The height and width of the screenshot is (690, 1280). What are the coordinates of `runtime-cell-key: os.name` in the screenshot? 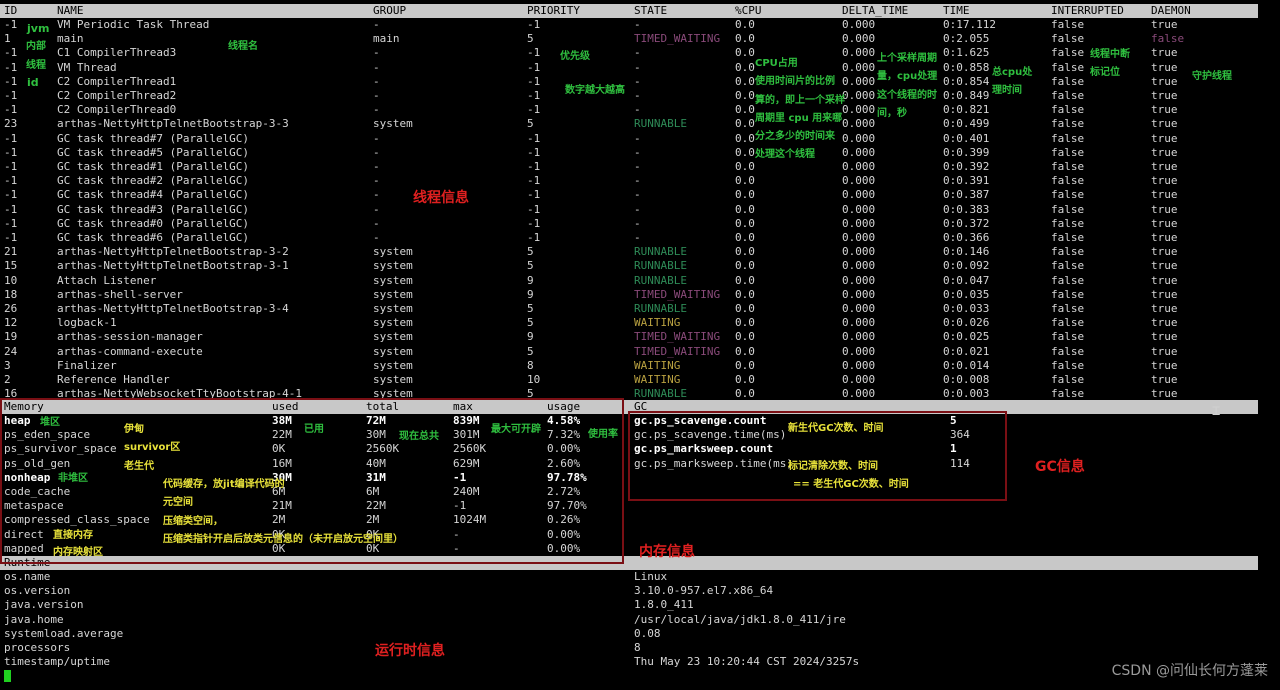 It's located at (27, 576).